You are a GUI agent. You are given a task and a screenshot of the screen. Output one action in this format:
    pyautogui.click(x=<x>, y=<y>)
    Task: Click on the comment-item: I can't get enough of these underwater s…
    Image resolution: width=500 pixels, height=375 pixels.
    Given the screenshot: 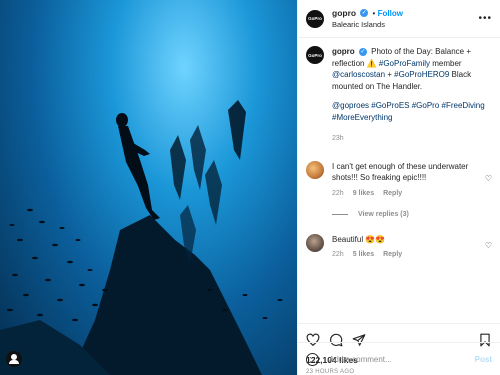 What is the action you would take?
    pyautogui.click(x=399, y=178)
    